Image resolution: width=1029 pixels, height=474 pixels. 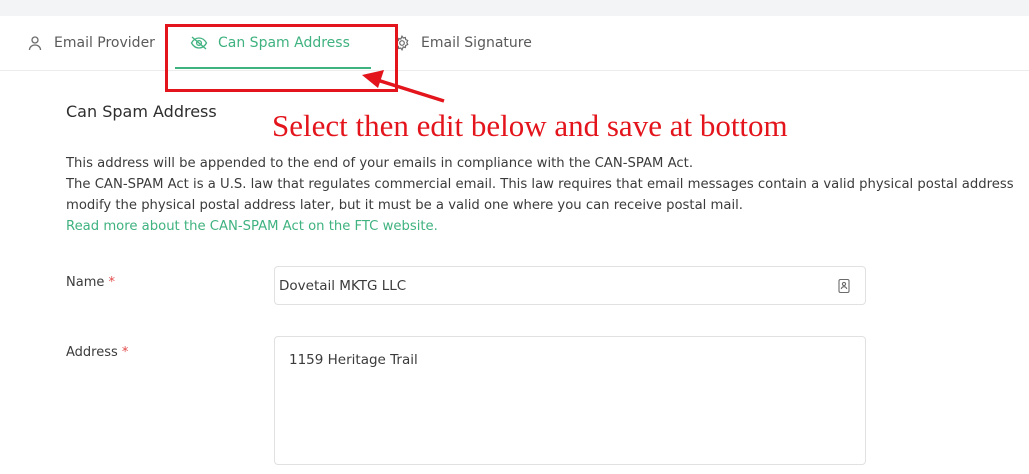 What do you see at coordinates (343, 285) in the screenshot?
I see `name-input-value: Dovetail MKTG LLC` at bounding box center [343, 285].